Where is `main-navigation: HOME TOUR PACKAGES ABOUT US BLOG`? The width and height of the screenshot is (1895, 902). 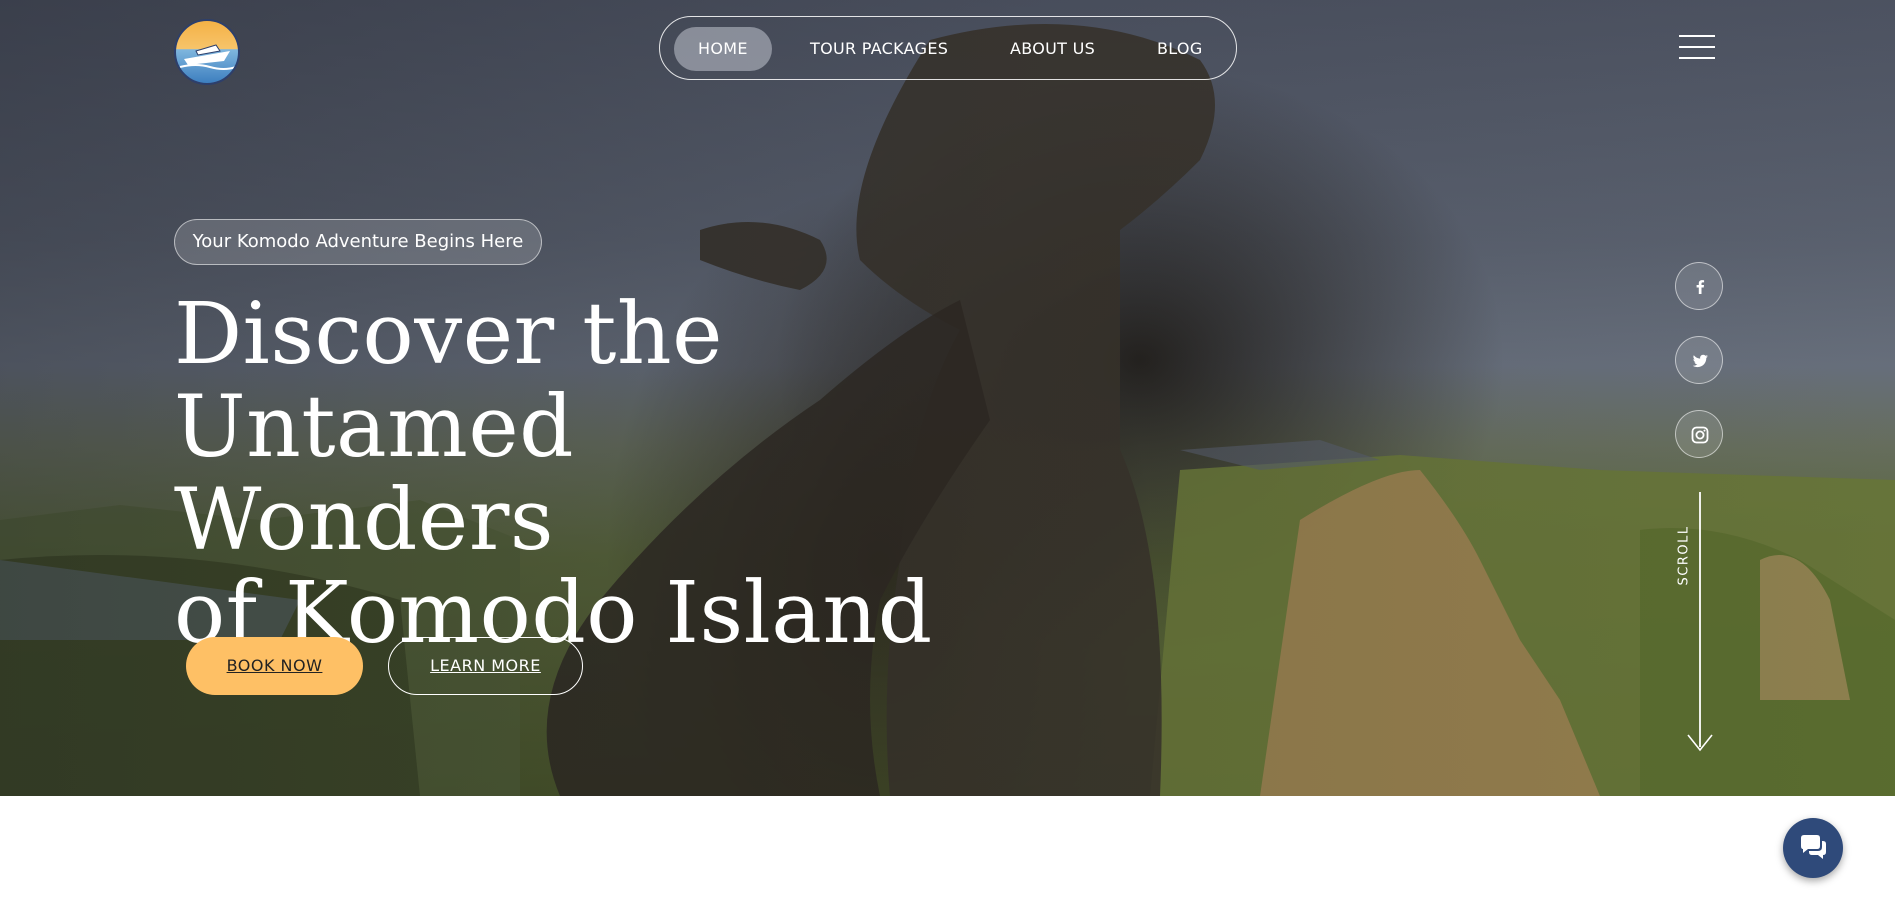 main-navigation: HOME TOUR PACKAGES ABOUT US BLOG is located at coordinates (948, 48).